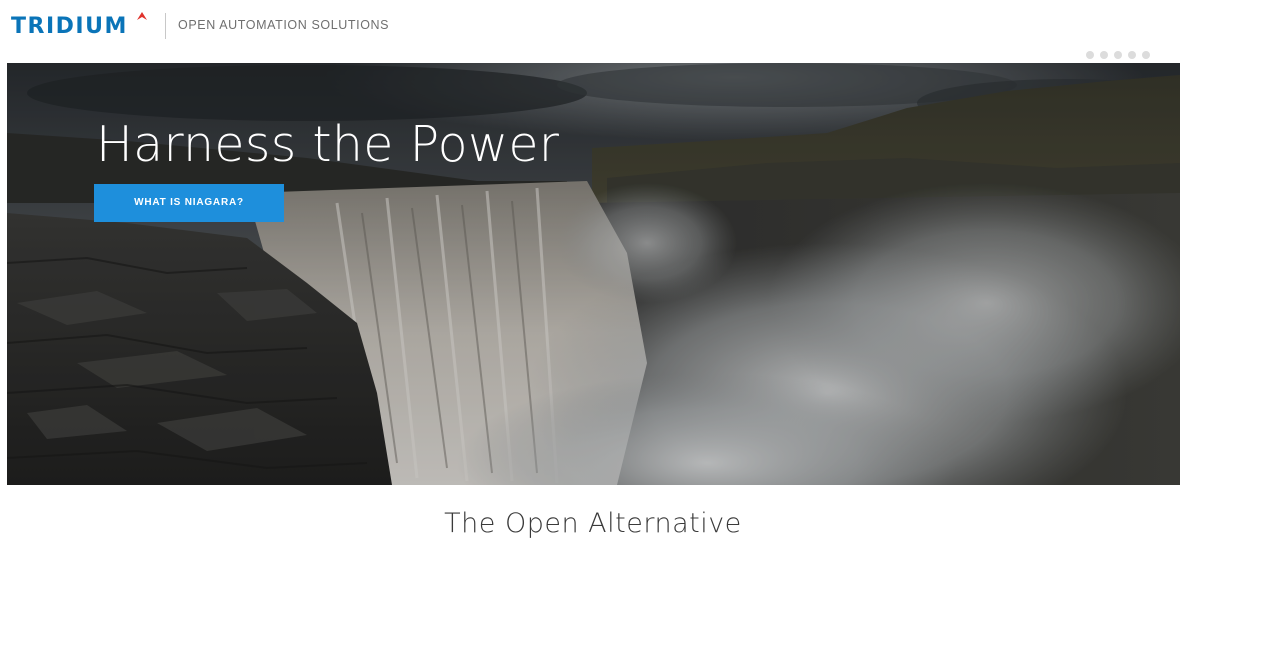 The height and width of the screenshot is (670, 1280). I want to click on logo-wordmark: TRIDIUM, so click(69, 26).